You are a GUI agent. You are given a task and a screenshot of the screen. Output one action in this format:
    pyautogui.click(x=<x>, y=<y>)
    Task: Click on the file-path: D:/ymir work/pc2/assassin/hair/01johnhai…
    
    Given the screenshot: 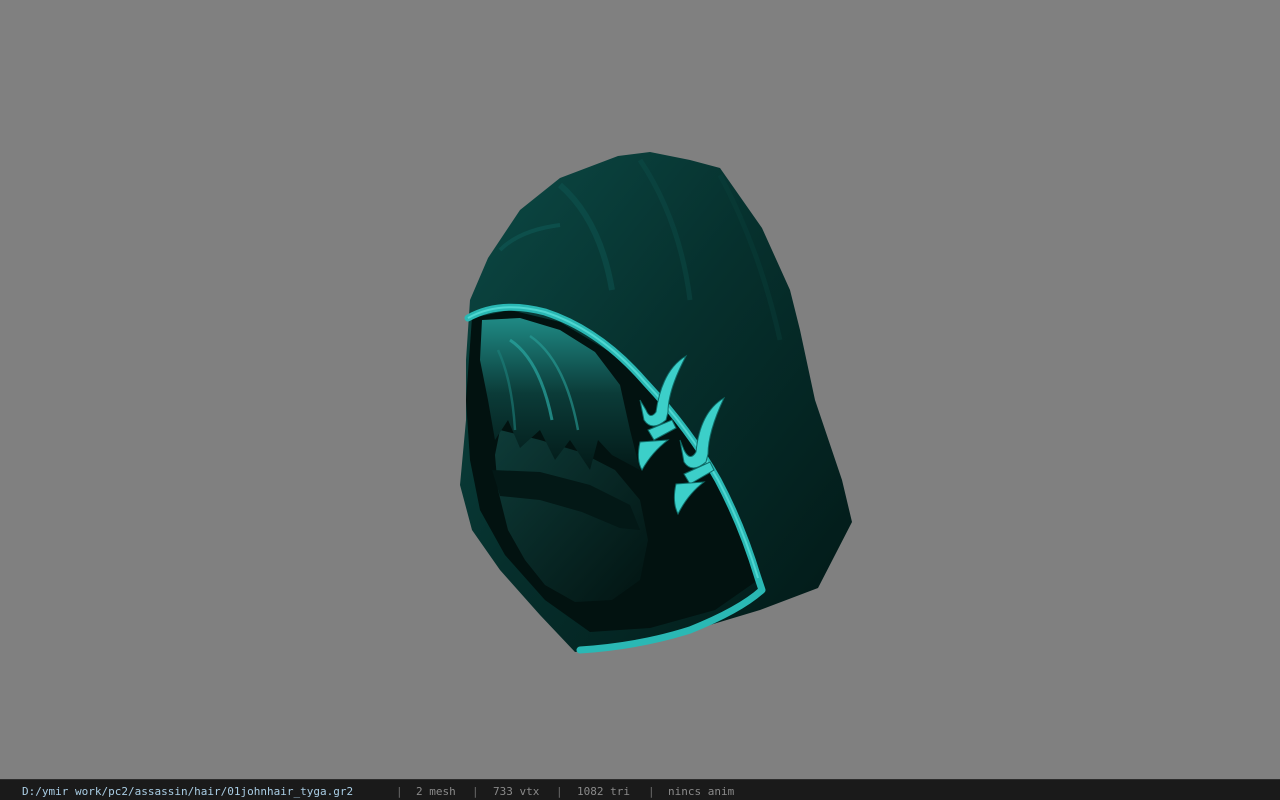 What is the action you would take?
    pyautogui.click(x=188, y=791)
    